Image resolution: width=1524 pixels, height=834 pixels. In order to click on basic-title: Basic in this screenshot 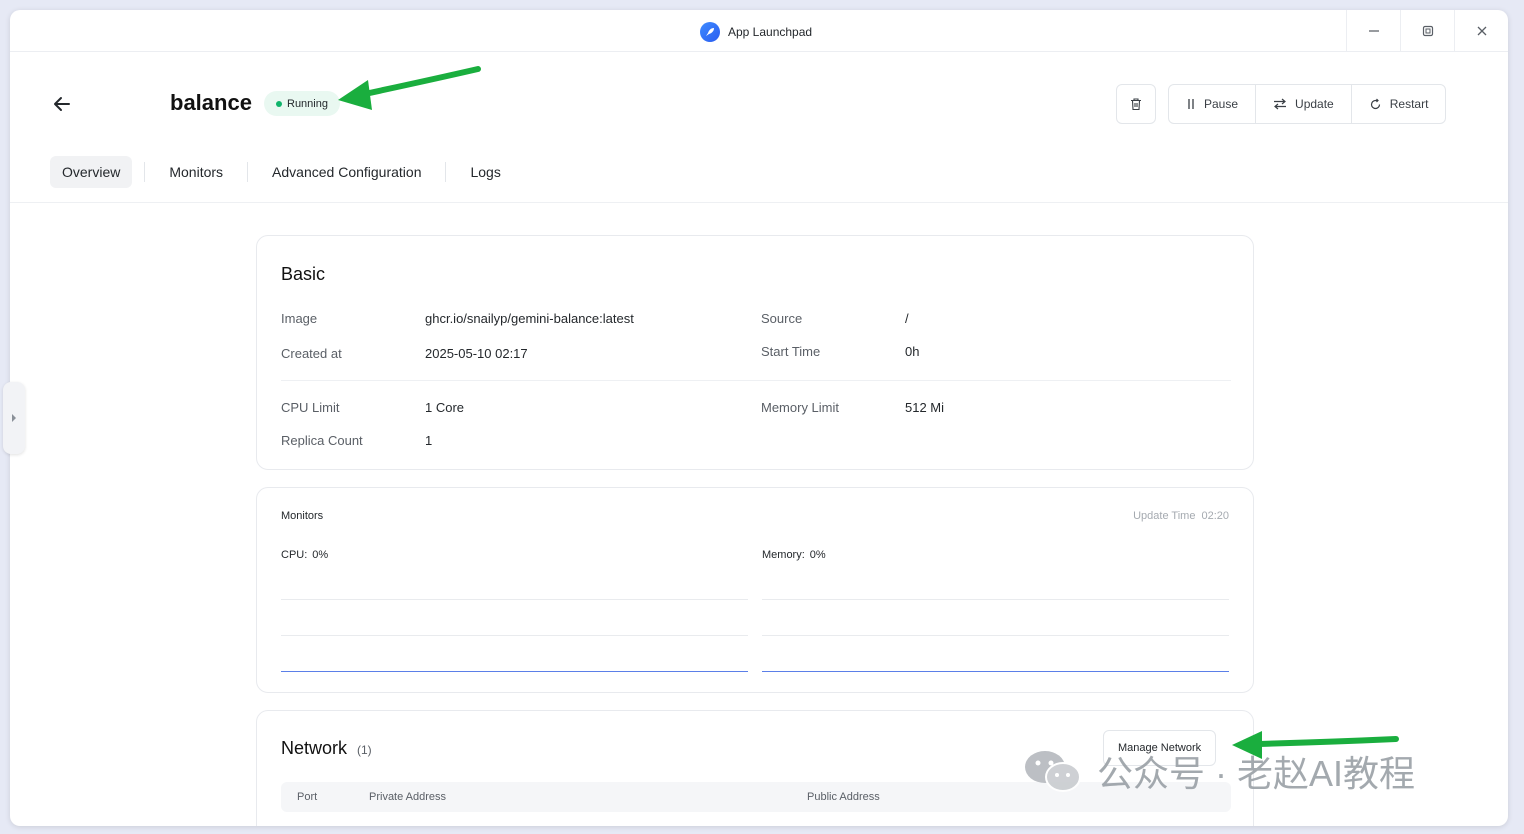, I will do `click(303, 274)`.